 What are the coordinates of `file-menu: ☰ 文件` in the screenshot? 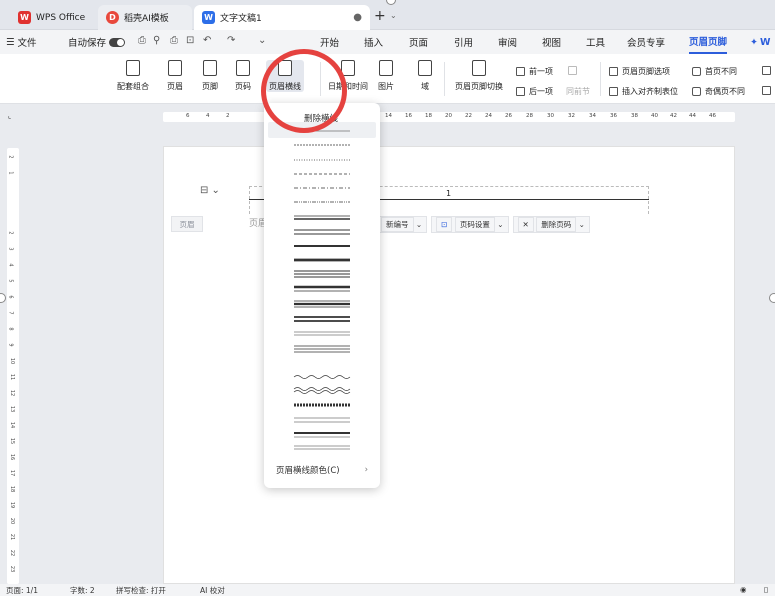 It's located at (21, 42).